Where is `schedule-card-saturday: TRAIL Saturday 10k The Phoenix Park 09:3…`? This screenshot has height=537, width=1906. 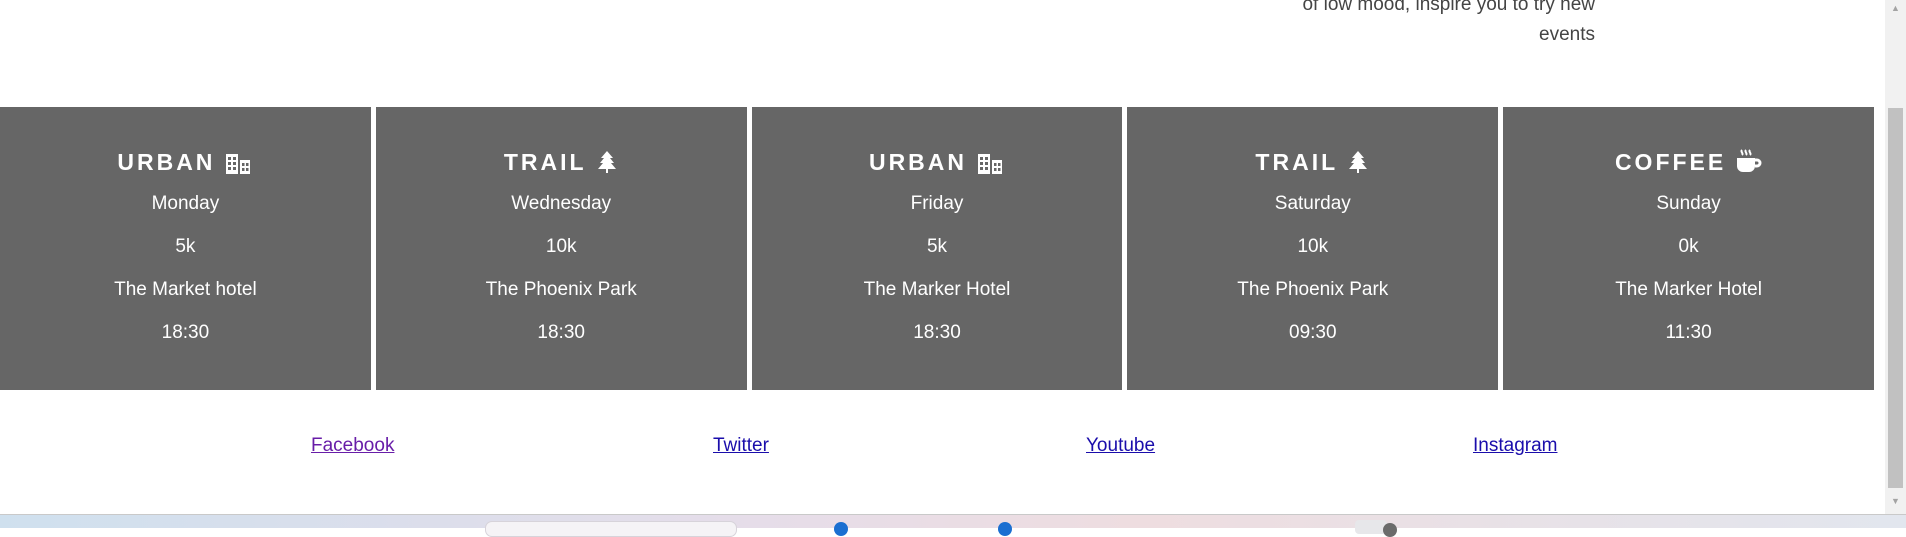
schedule-card-saturday: TRAIL Saturday 10k The Phoenix Park 09:3… is located at coordinates (1313, 248).